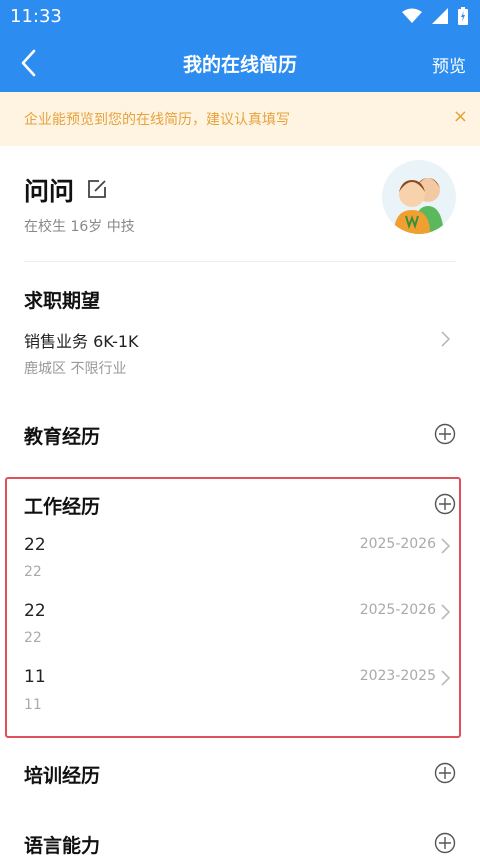 Image resolution: width=480 pixels, height=858 pixels. I want to click on section-job-intention-title: 求职期望, so click(62, 301).